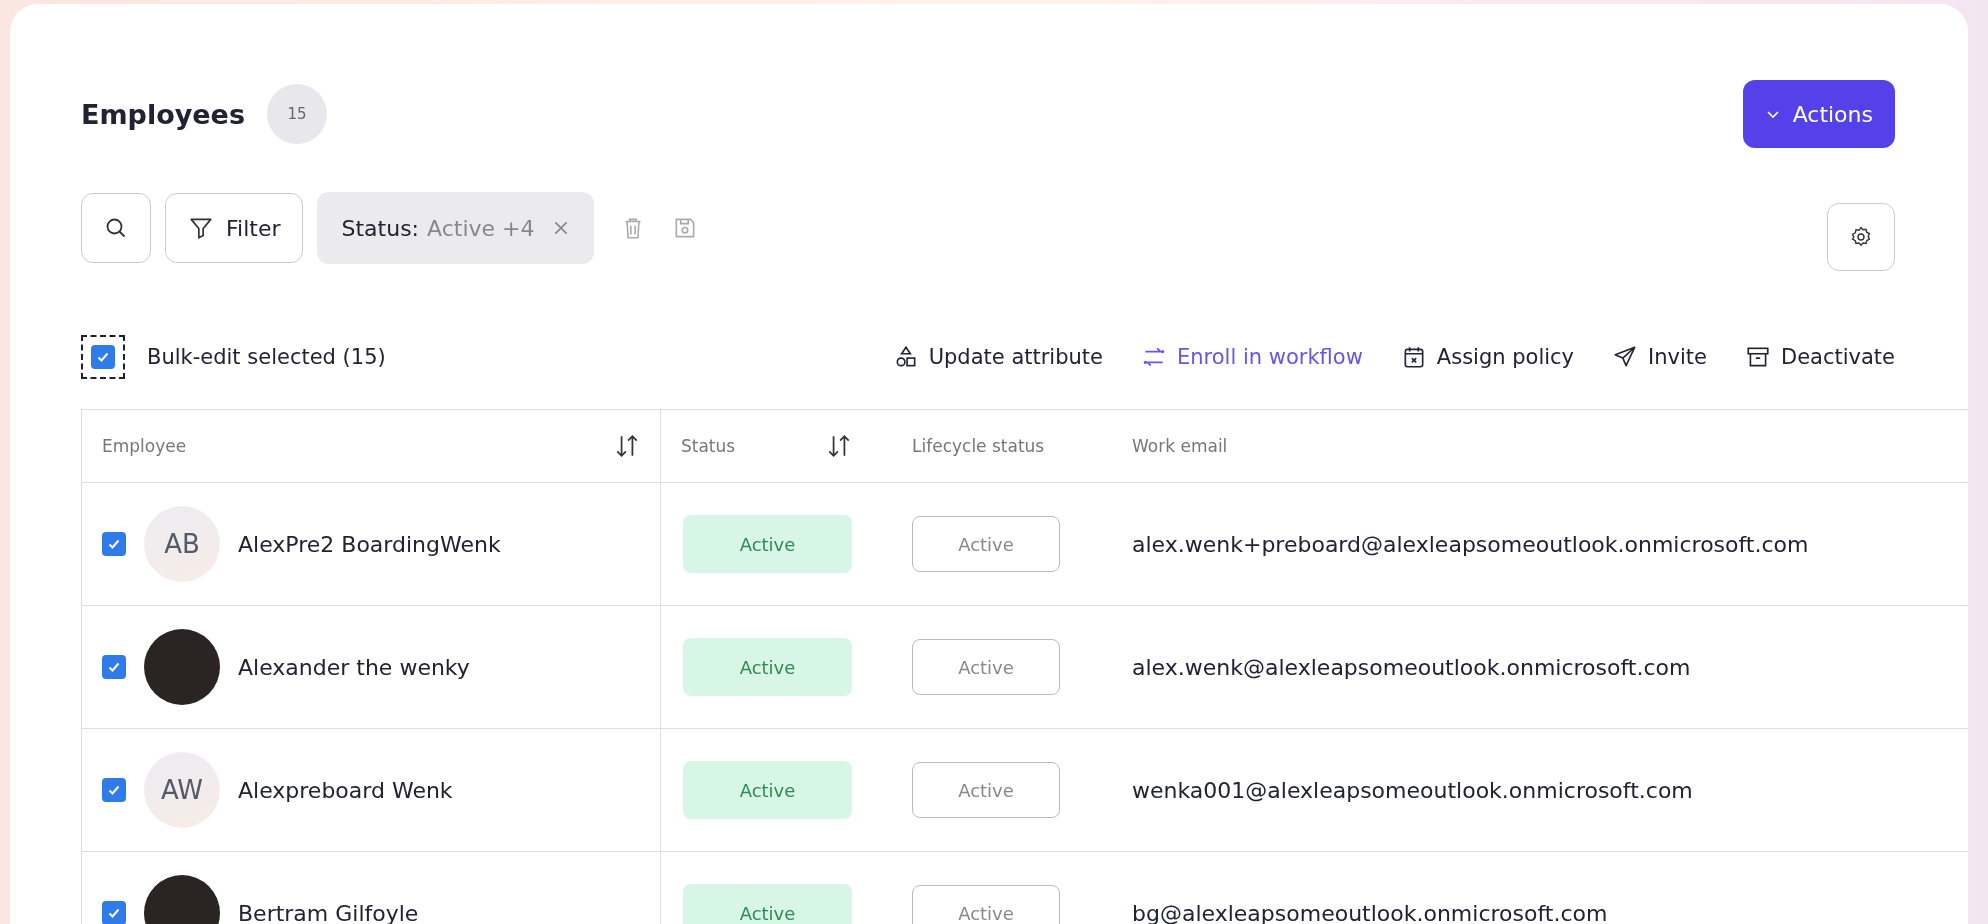  I want to click on employee-name: Alexpreboard Wenk, so click(345, 790).